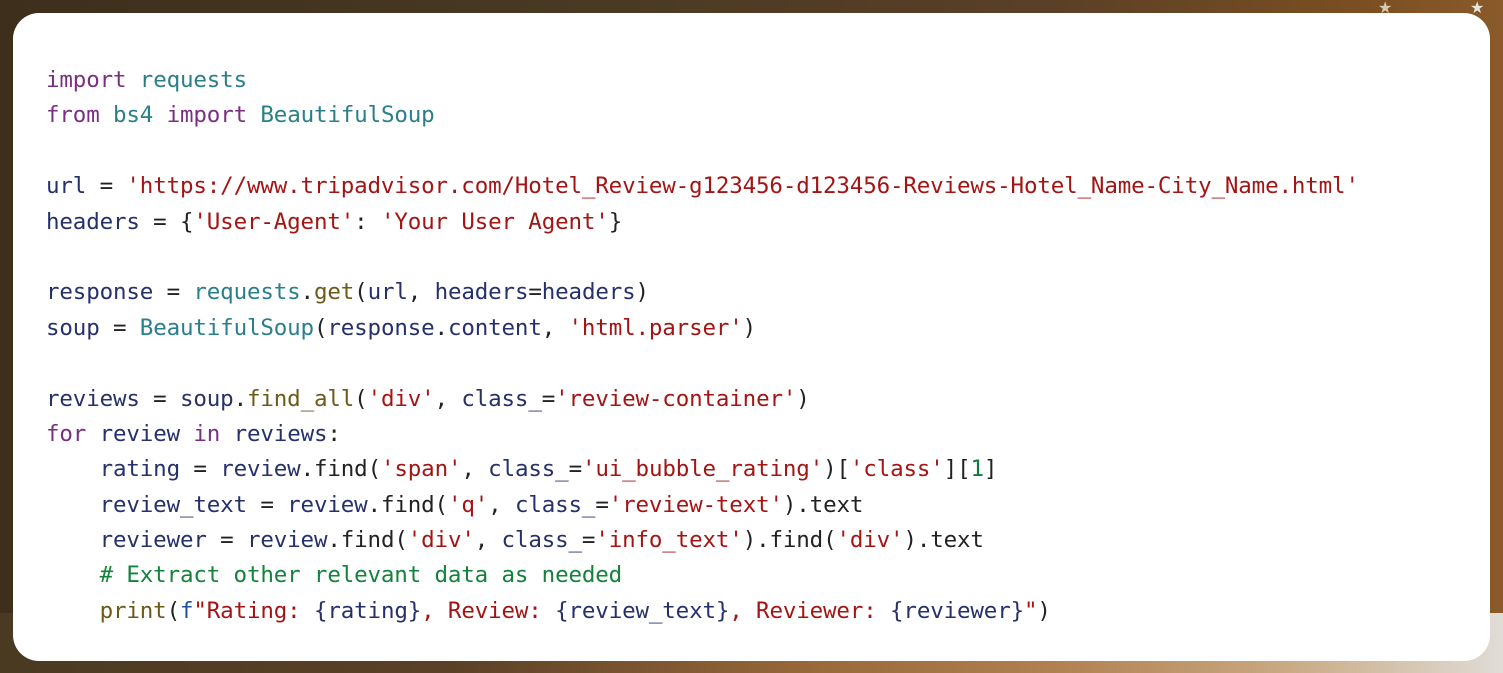  I want to click on code-token-pn: ], so click(990, 469).